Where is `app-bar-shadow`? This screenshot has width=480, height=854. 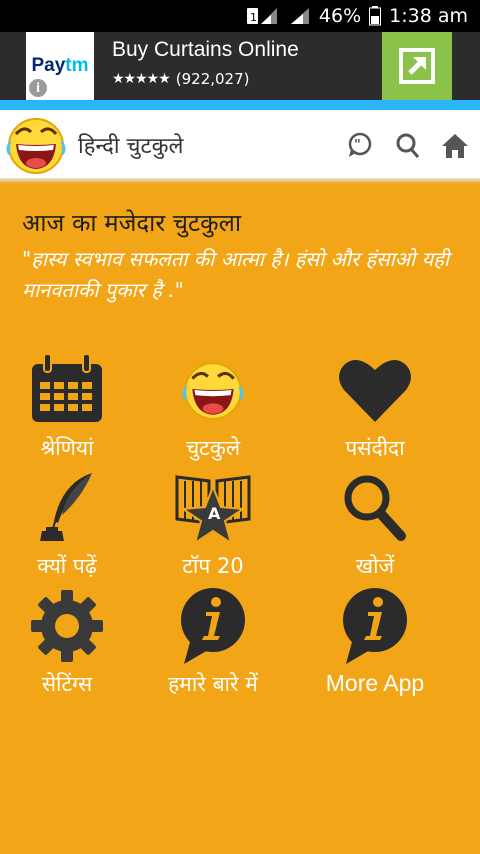
app-bar-shadow is located at coordinates (240, 181).